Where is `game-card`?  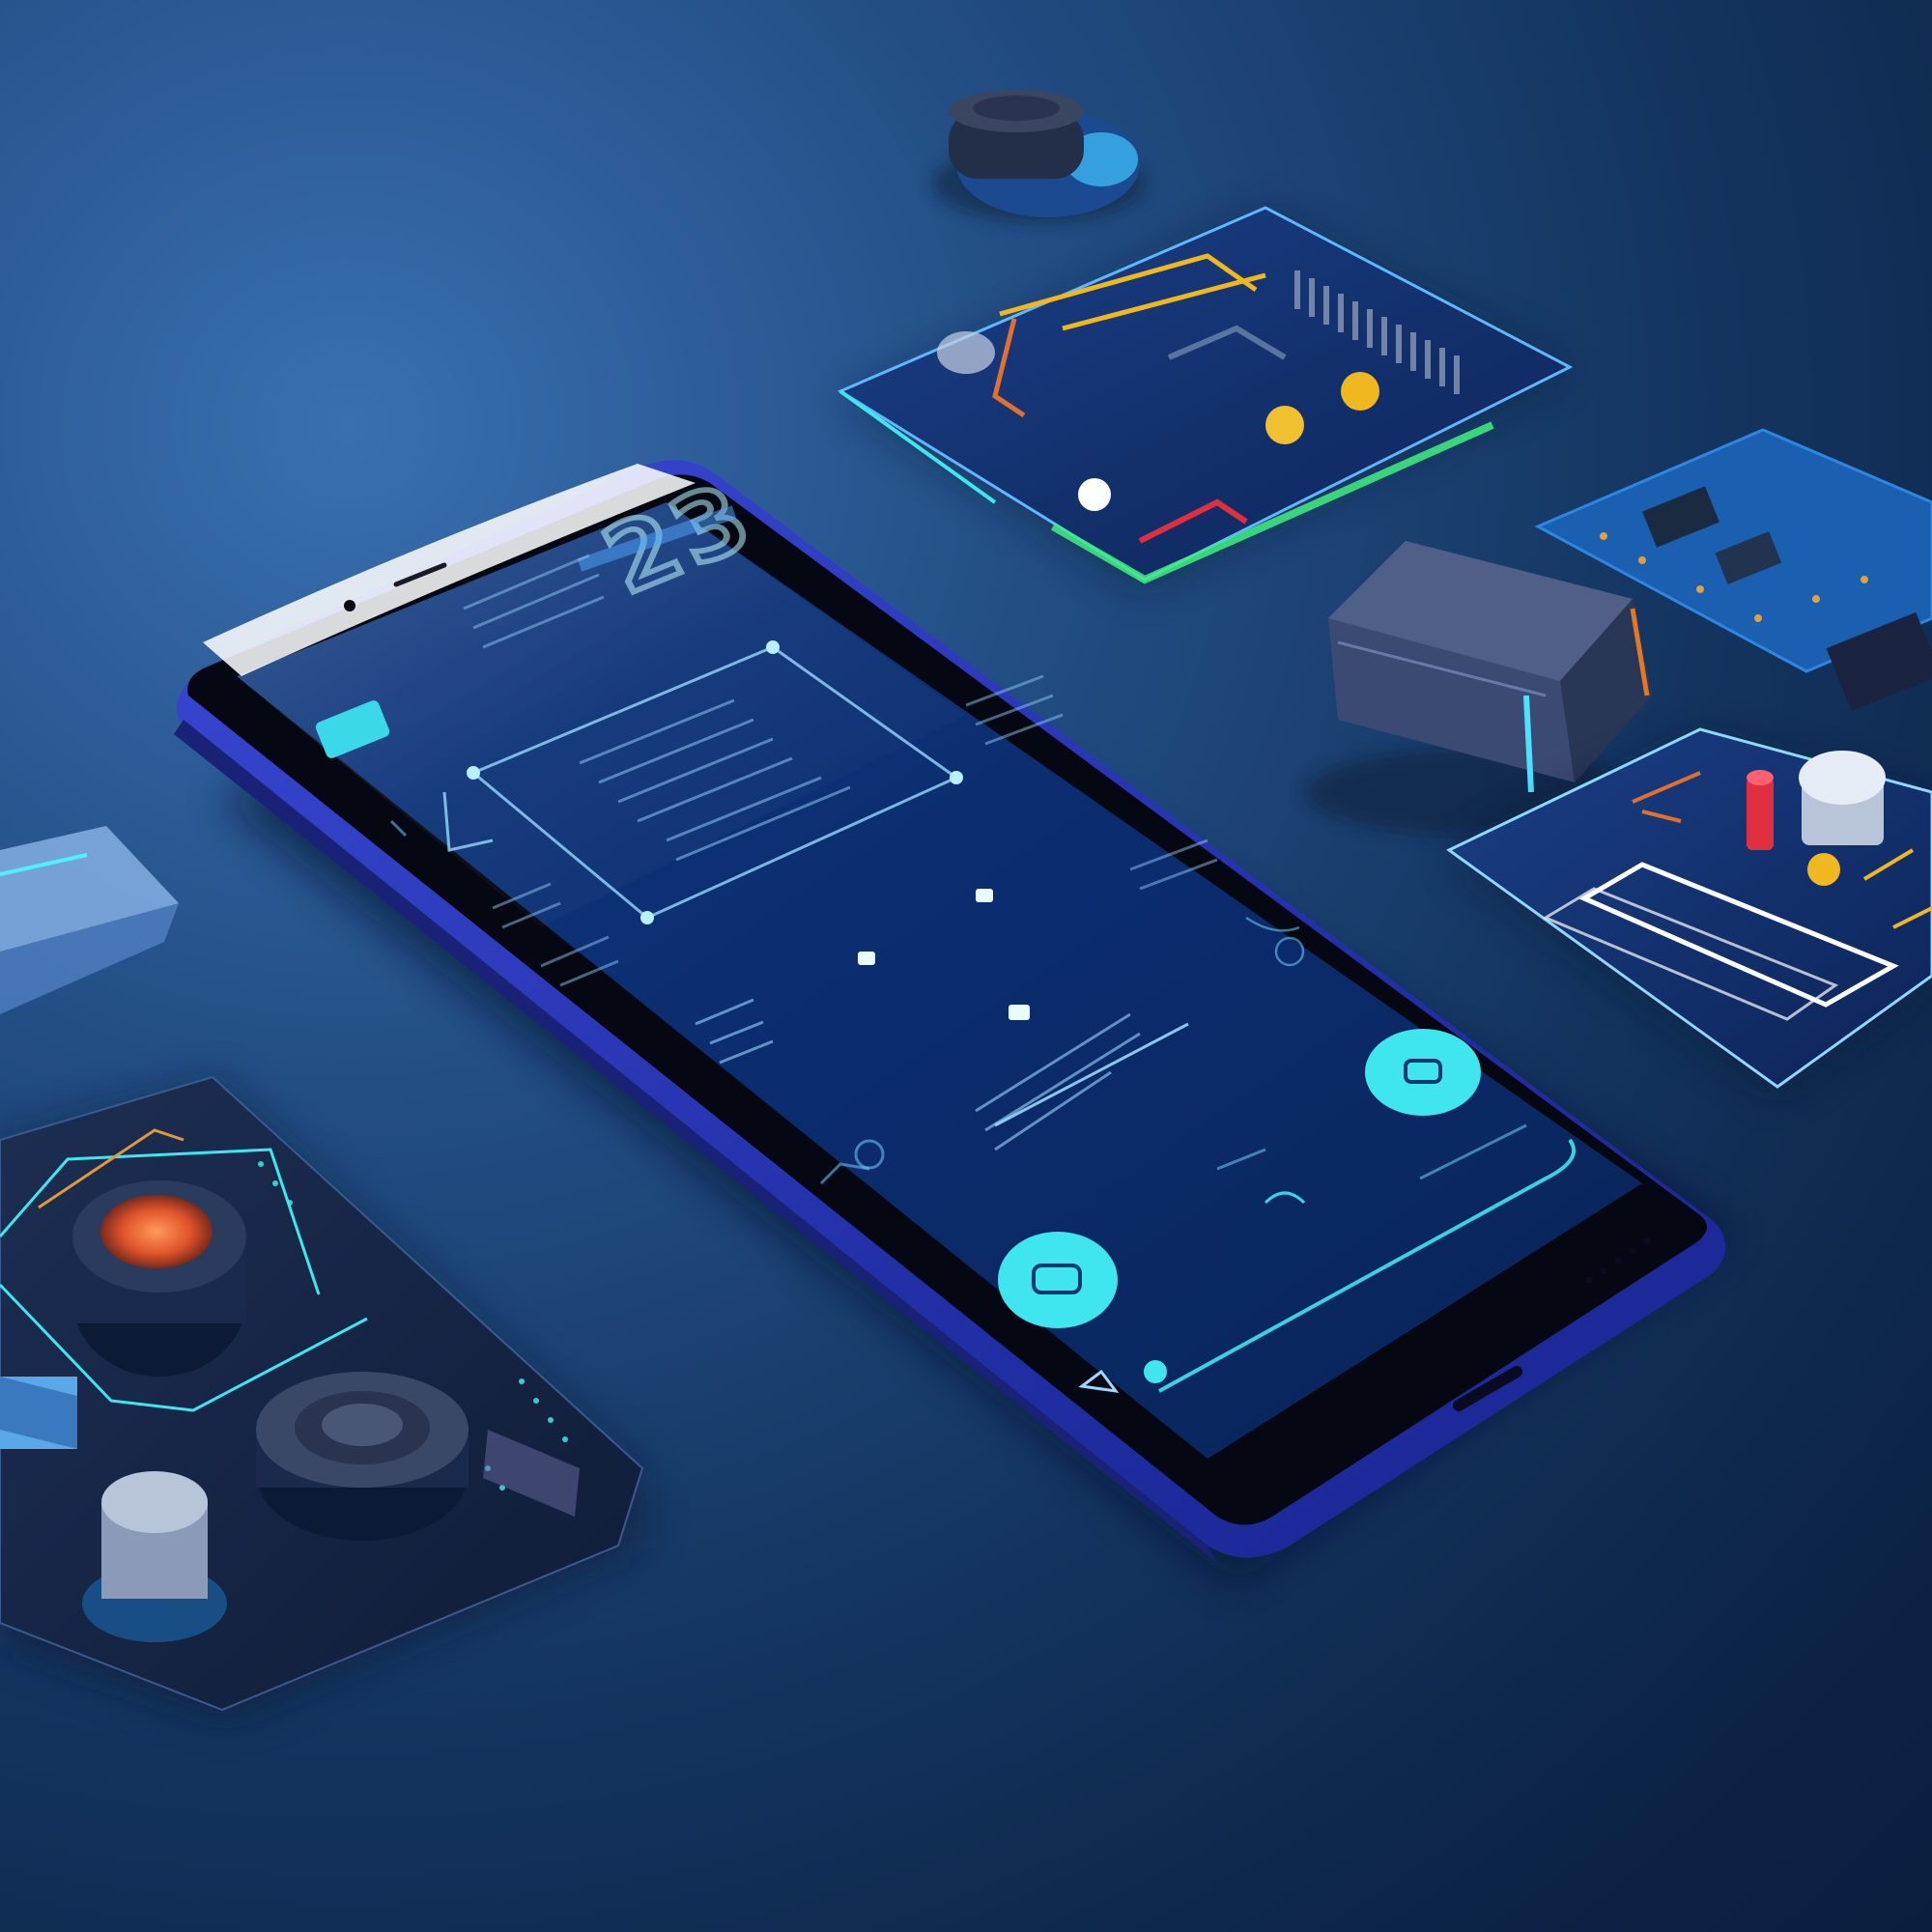 game-card is located at coordinates (1205, 397).